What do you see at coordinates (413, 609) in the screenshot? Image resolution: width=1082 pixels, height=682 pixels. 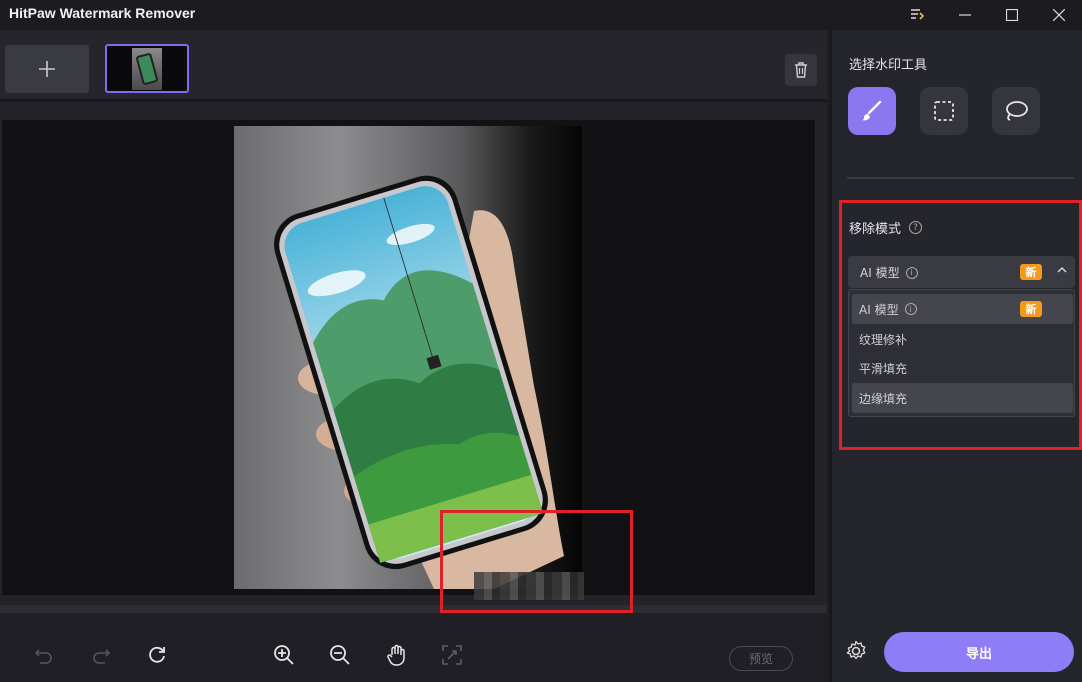 I see `horizontal-scrollbar` at bounding box center [413, 609].